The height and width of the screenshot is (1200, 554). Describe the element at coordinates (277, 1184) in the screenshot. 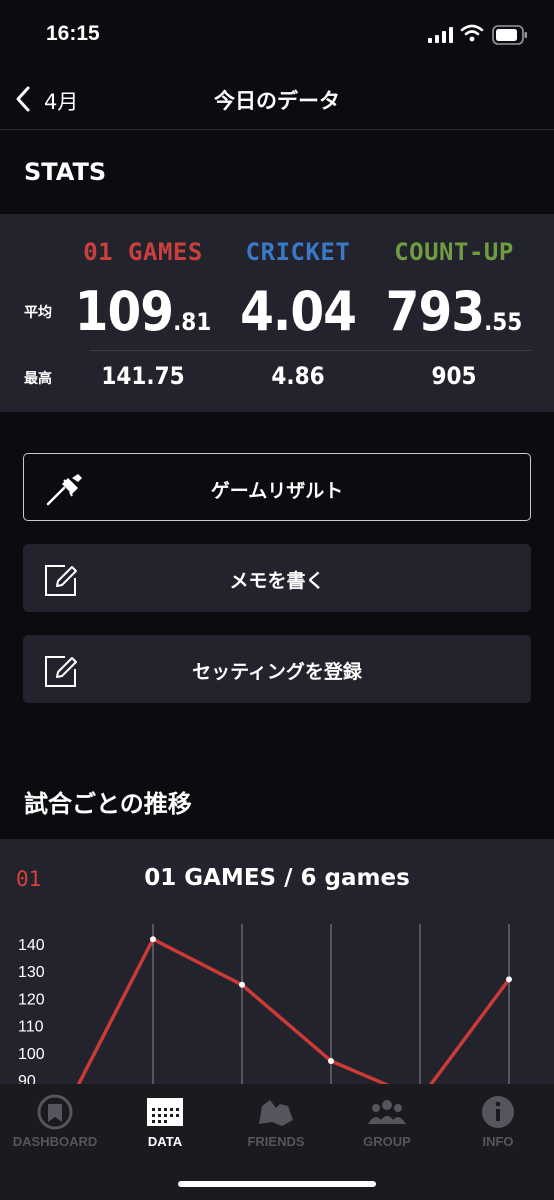

I see `home-indicator` at that location.